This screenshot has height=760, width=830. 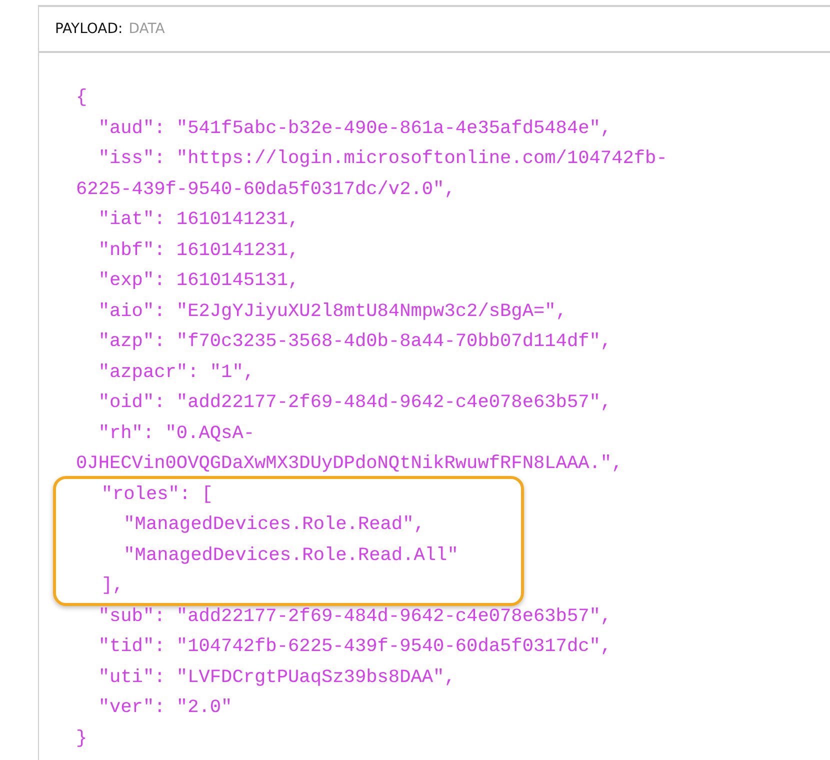 I want to click on code-line: "oid": "add22177-2f69-484d-9642-c4e078e63b57",, so click(x=354, y=403).